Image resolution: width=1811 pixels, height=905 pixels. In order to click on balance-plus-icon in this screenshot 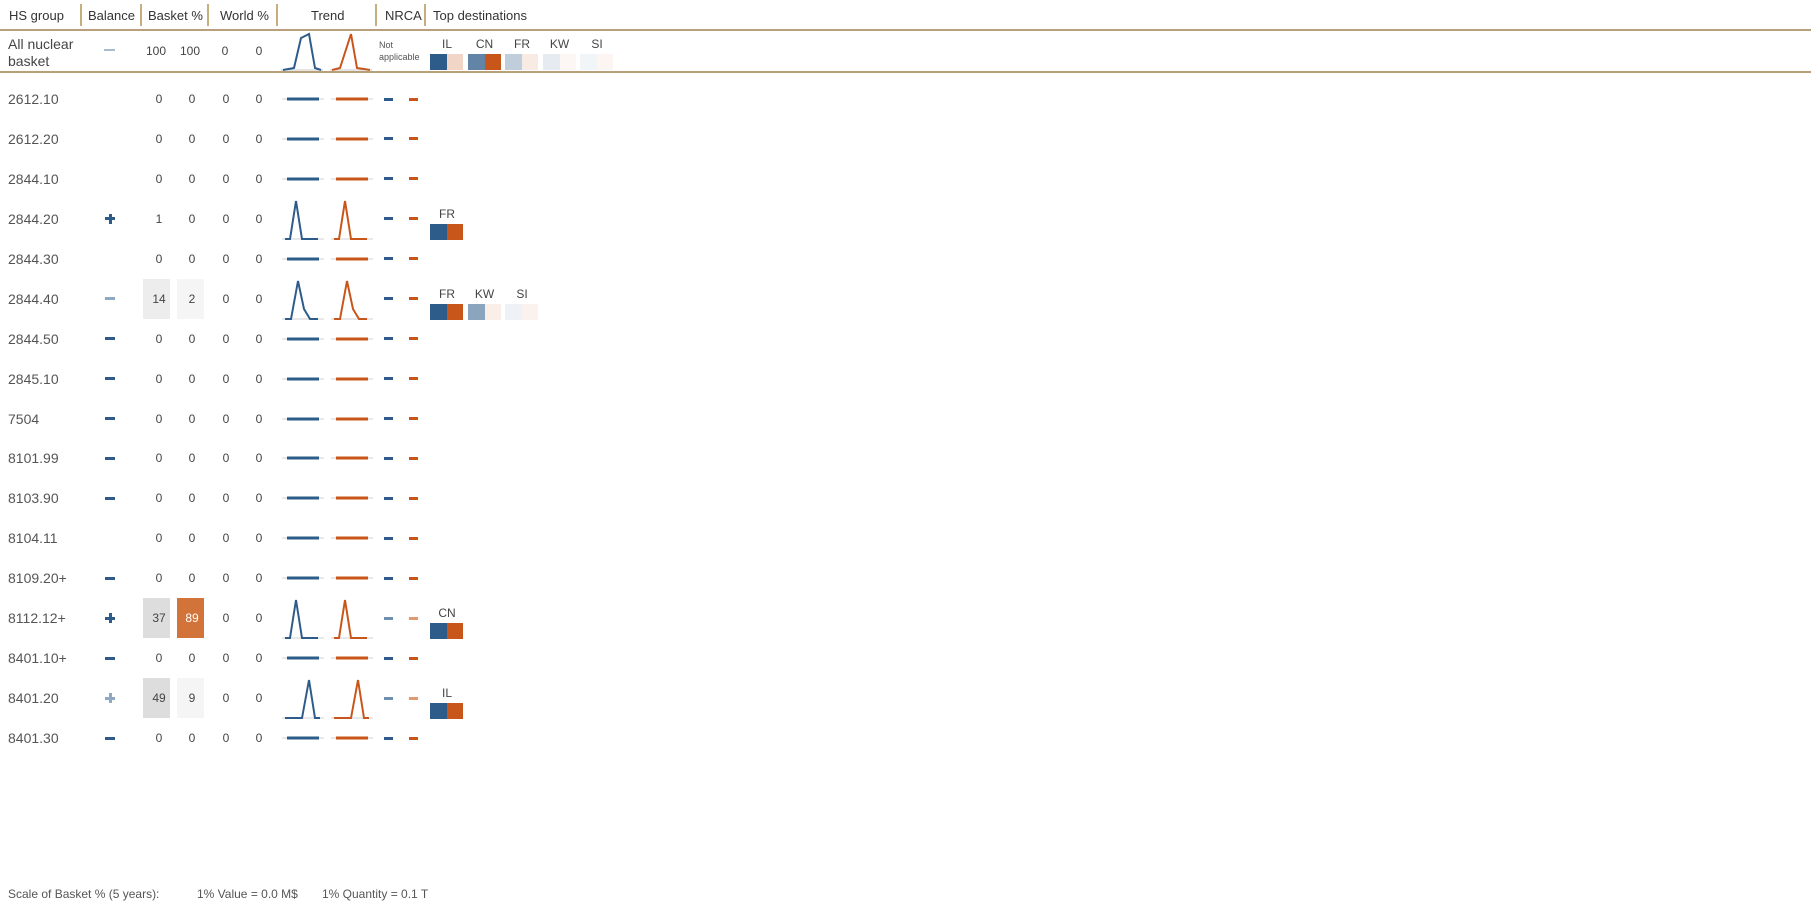, I will do `click(110, 698)`.